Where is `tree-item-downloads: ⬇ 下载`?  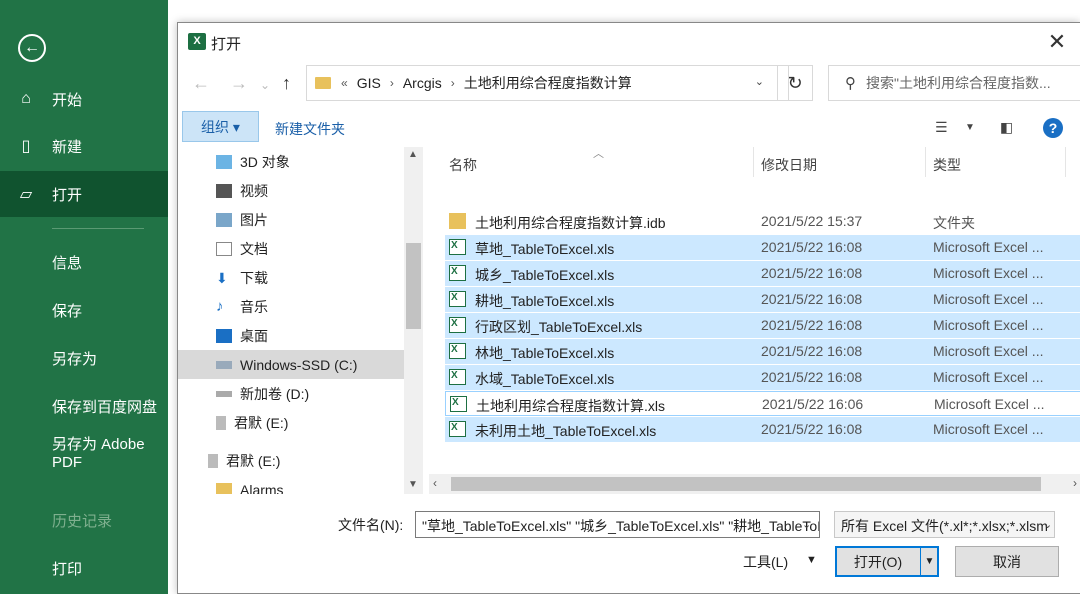
tree-item-downloads: ⬇ 下载 is located at coordinates (291, 277).